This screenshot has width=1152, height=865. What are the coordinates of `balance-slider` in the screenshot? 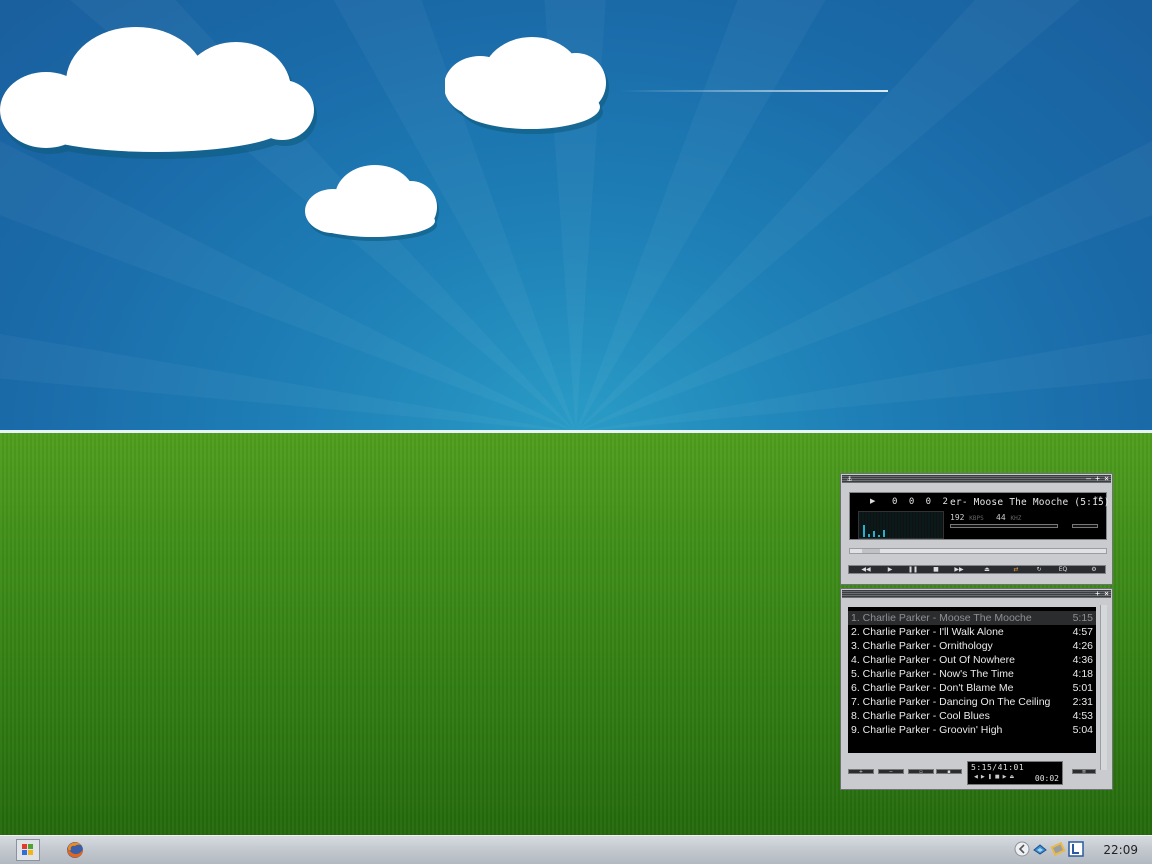 It's located at (1085, 526).